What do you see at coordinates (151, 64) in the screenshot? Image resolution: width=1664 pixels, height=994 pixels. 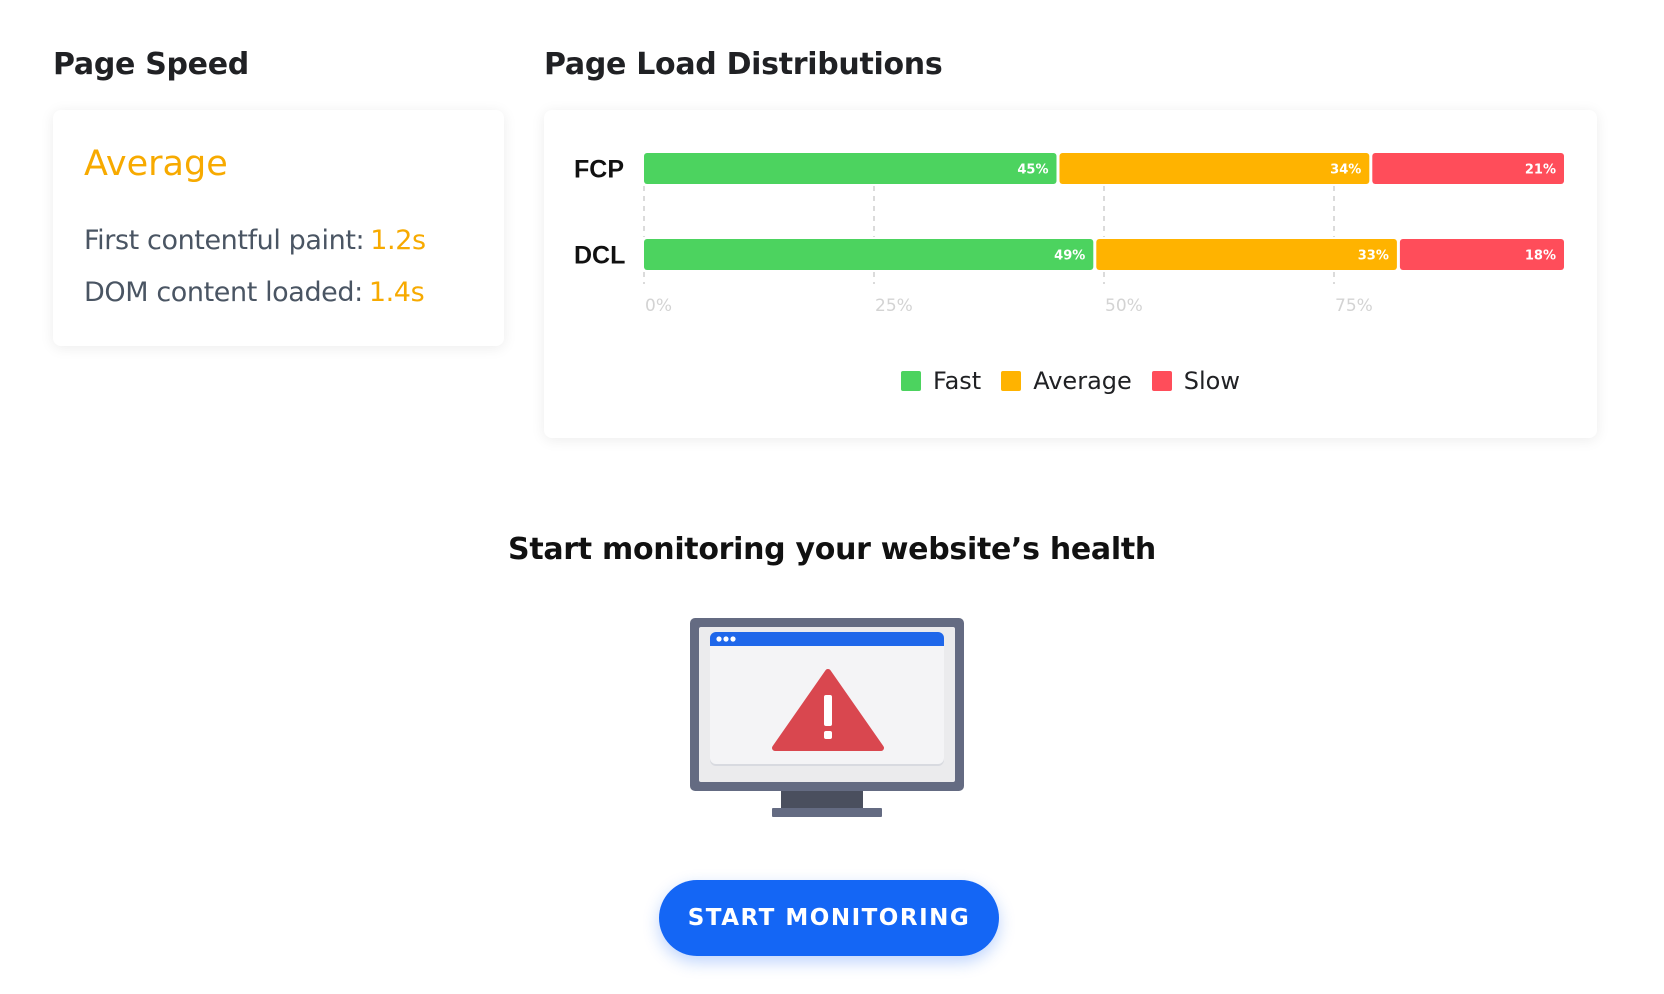 I see `page-speed-title: Page Speed` at bounding box center [151, 64].